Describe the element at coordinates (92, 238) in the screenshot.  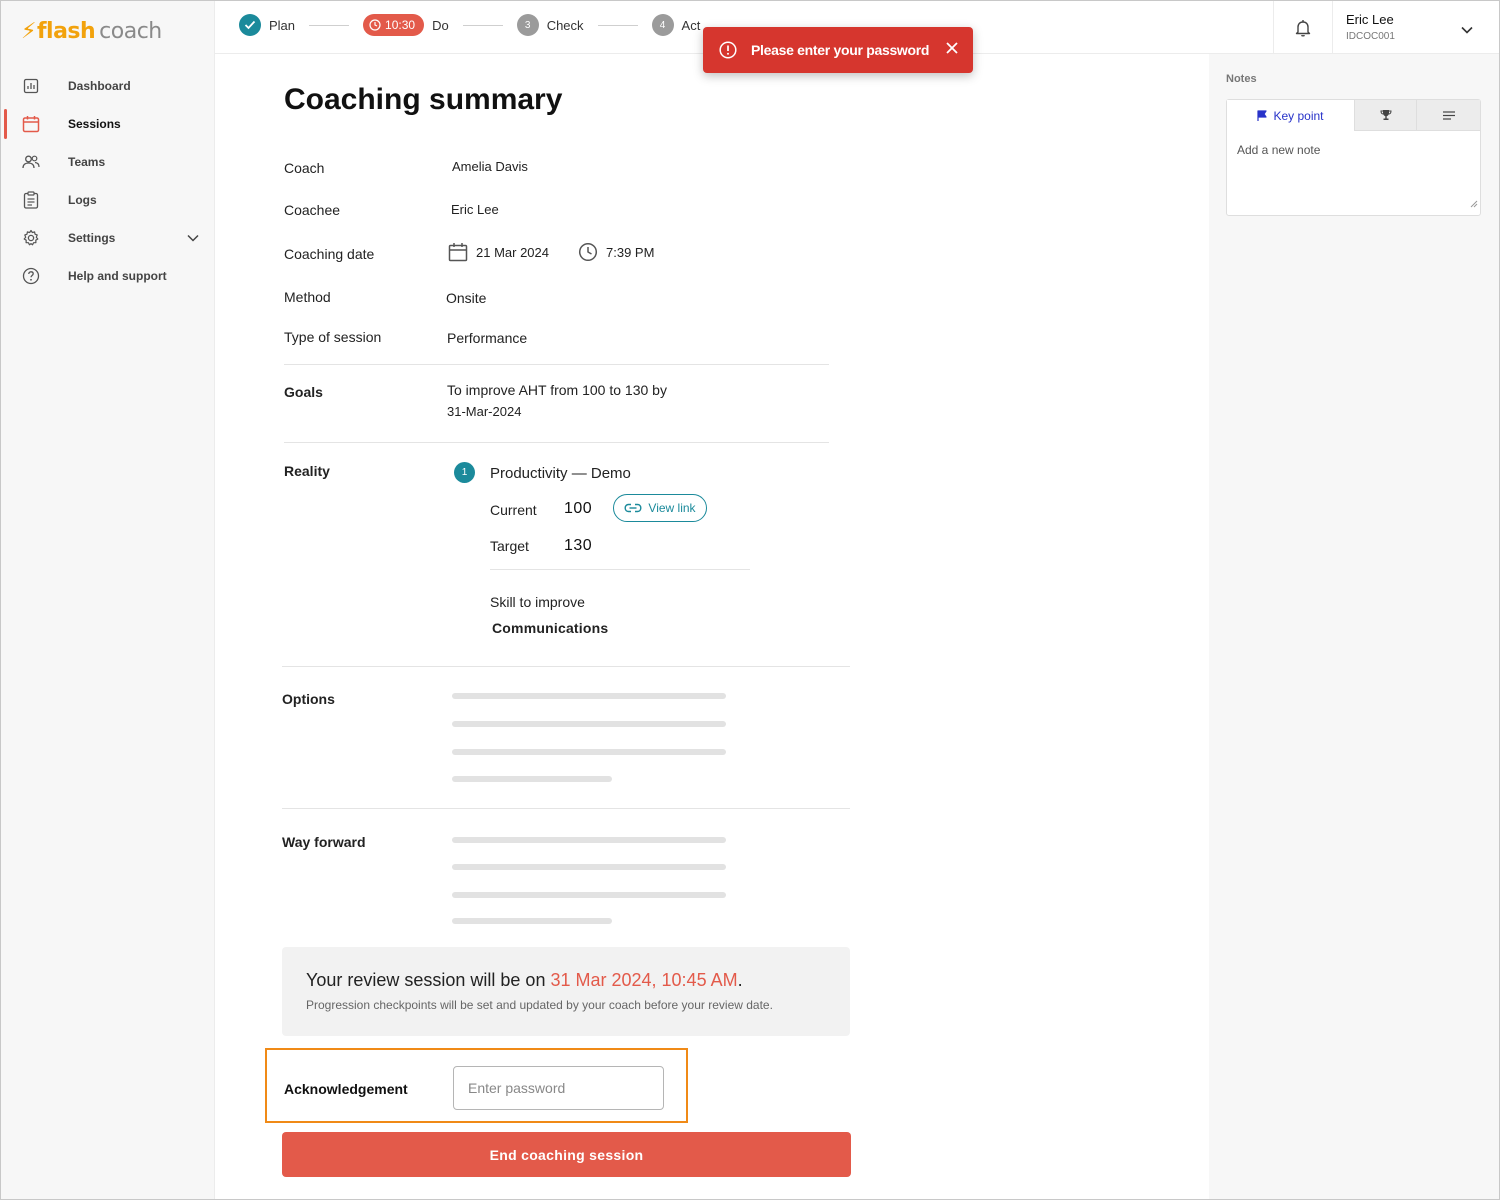
I see `sidebar-item-label: Settings` at that location.